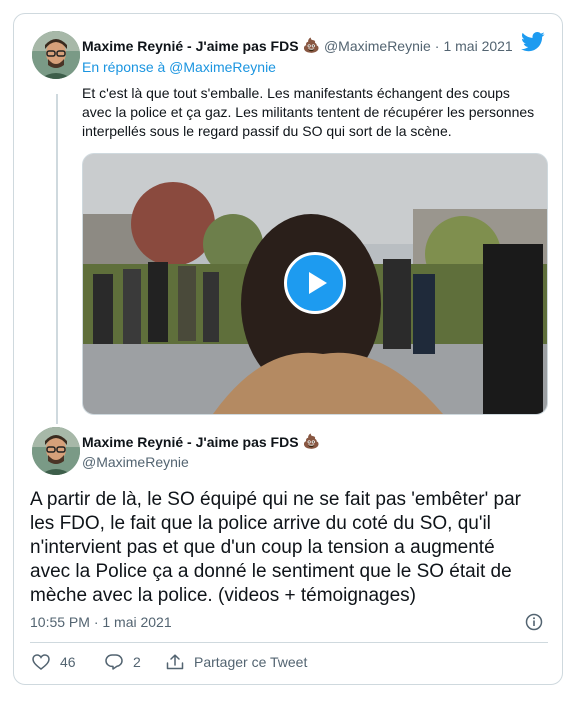 The image size is (583, 703). I want to click on share-label: Partager ce Tweet, so click(251, 662).